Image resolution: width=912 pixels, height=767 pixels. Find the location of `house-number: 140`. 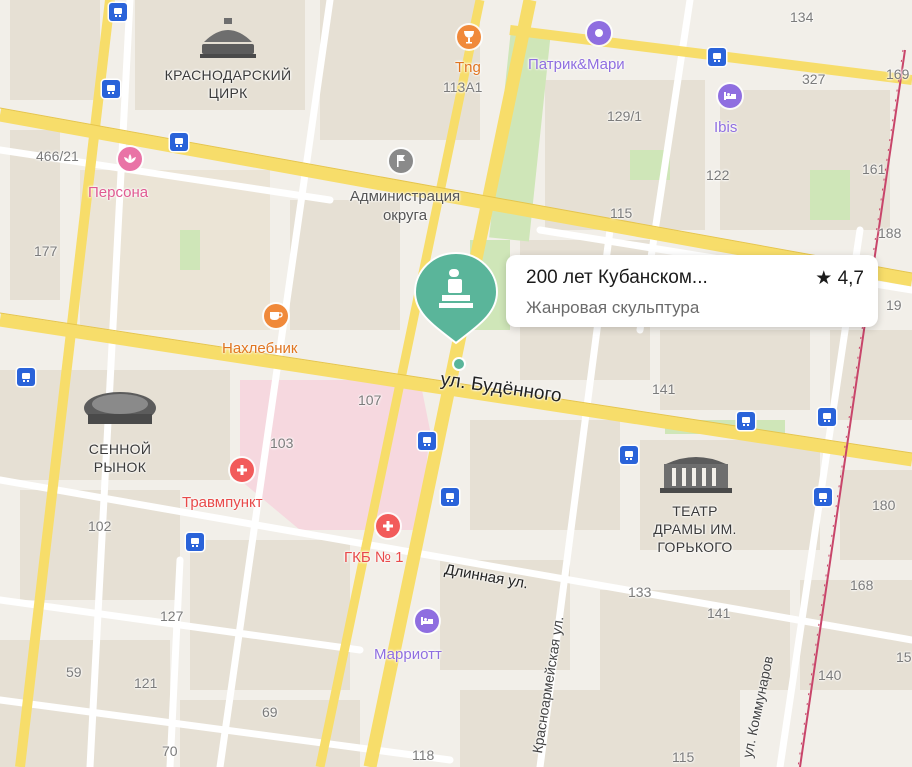

house-number: 140 is located at coordinates (830, 675).